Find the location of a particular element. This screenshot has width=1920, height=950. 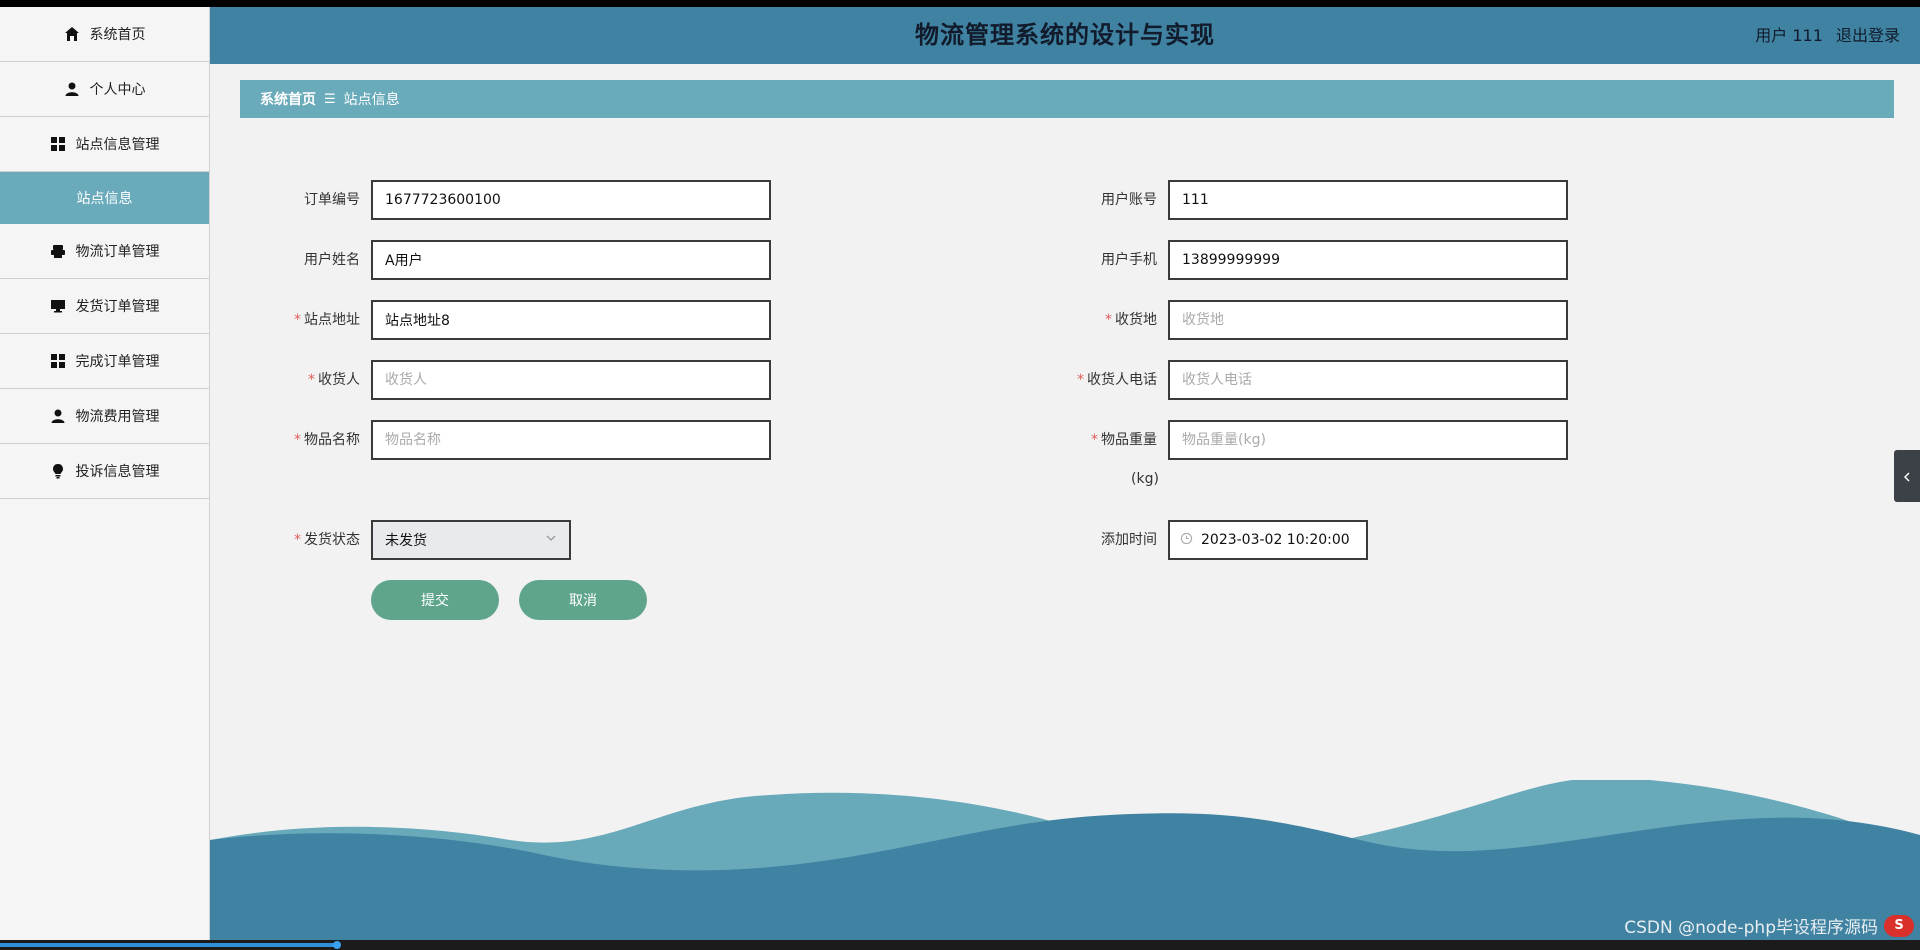

top-header: 物流管理系统的设计与实现 用户 111 退出登录 is located at coordinates (1065, 35).